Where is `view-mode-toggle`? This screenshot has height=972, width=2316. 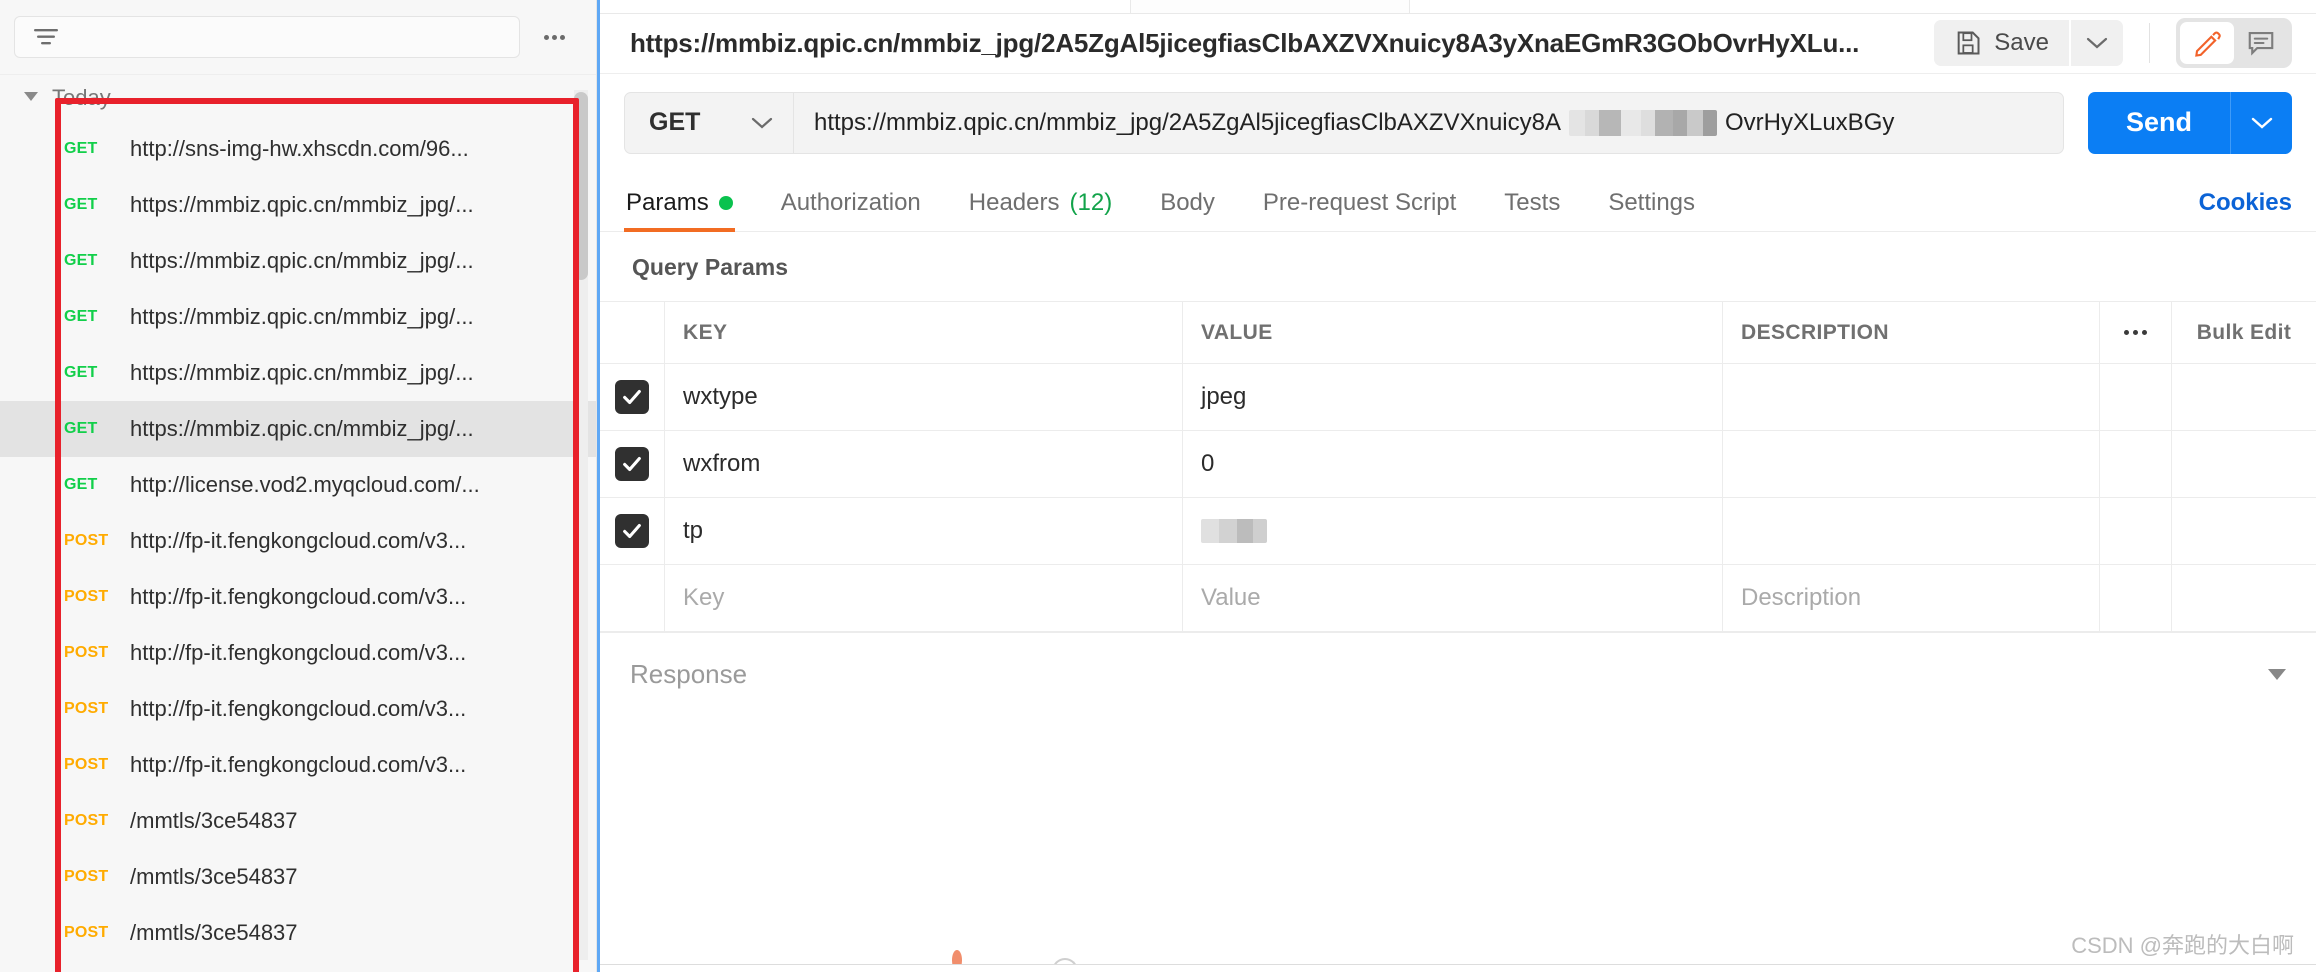
view-mode-toggle is located at coordinates (2234, 43).